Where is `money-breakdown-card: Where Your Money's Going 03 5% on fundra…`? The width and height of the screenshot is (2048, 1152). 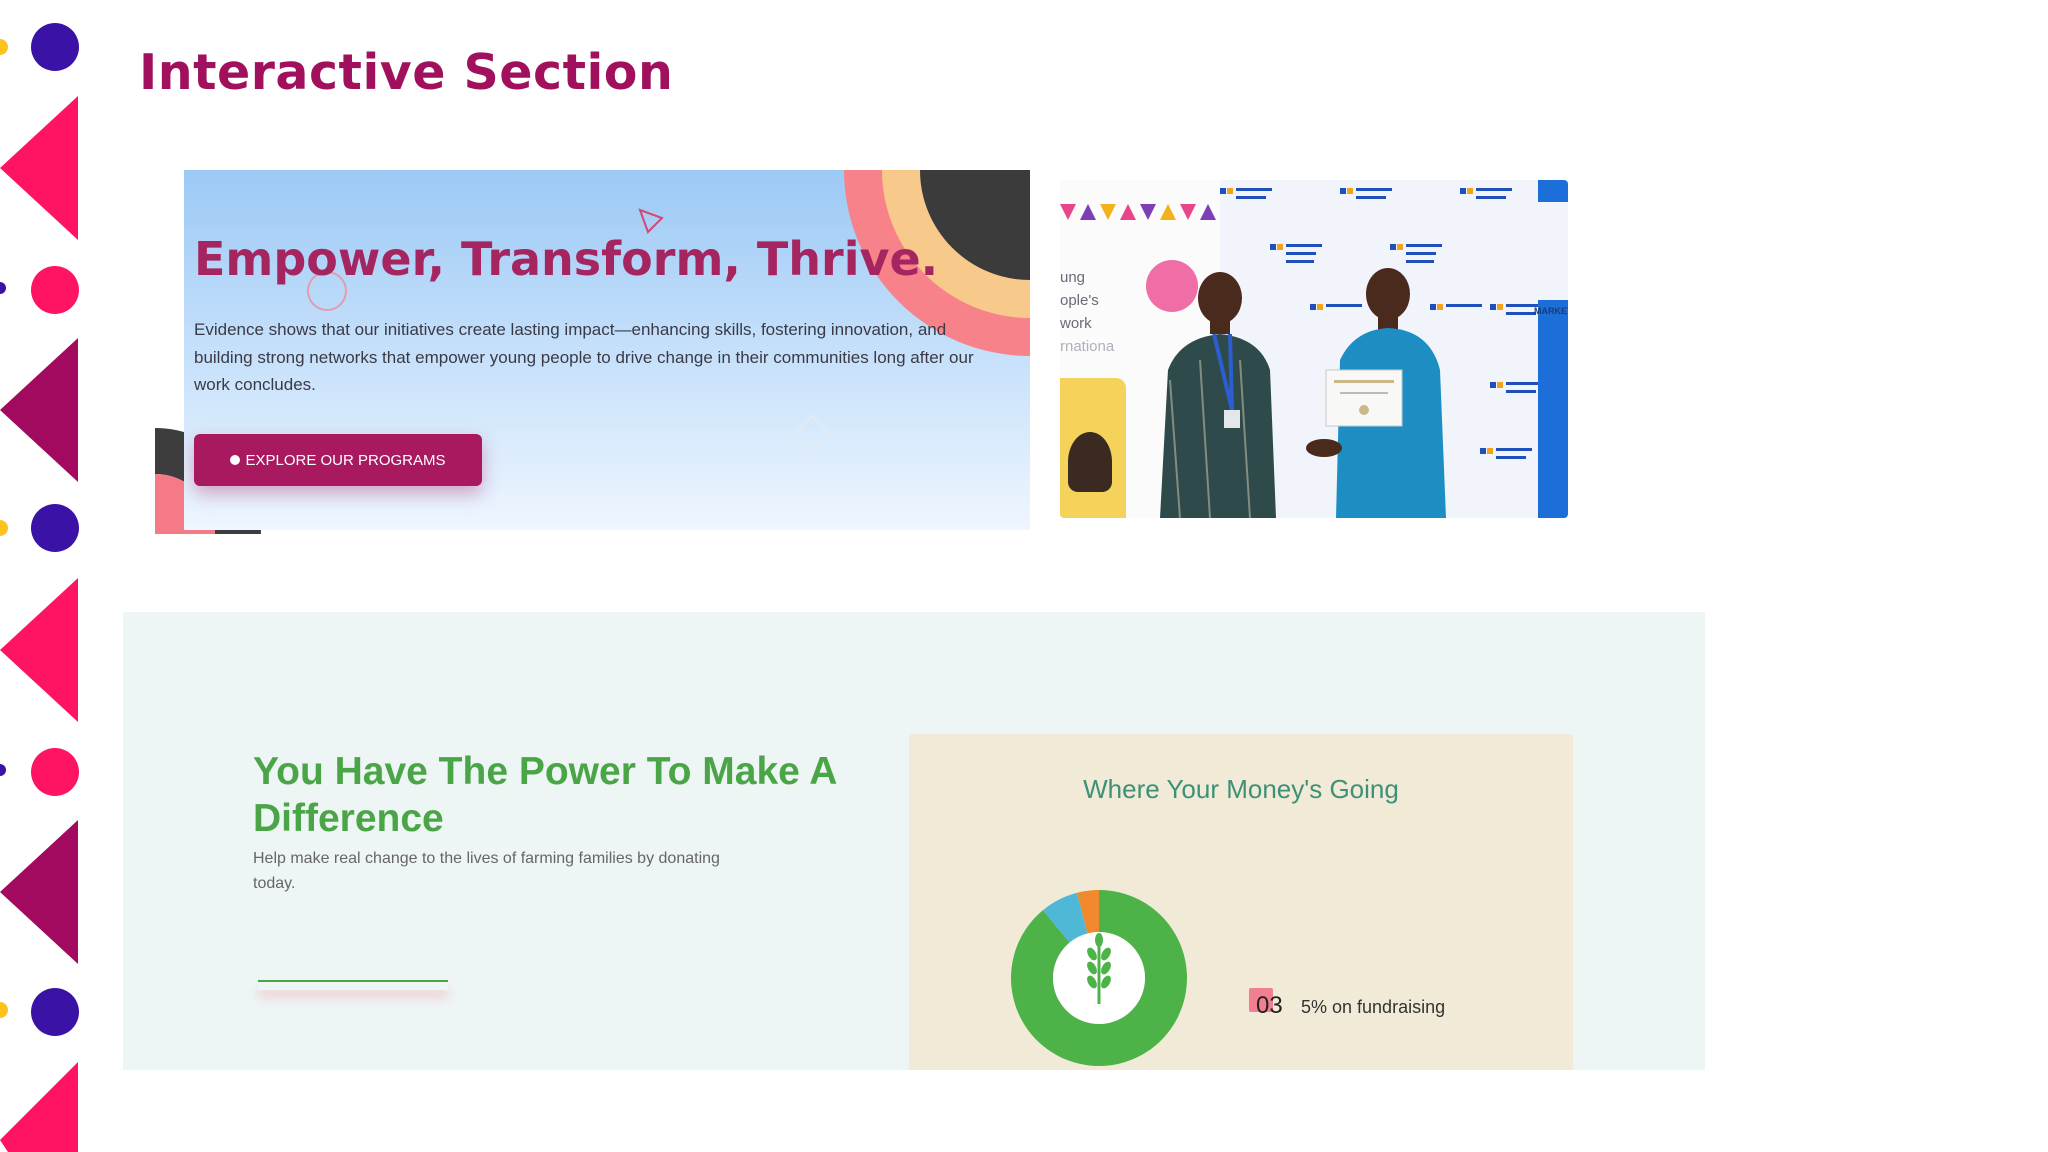 money-breakdown-card: Where Your Money's Going 03 5% on fundra… is located at coordinates (1241, 902).